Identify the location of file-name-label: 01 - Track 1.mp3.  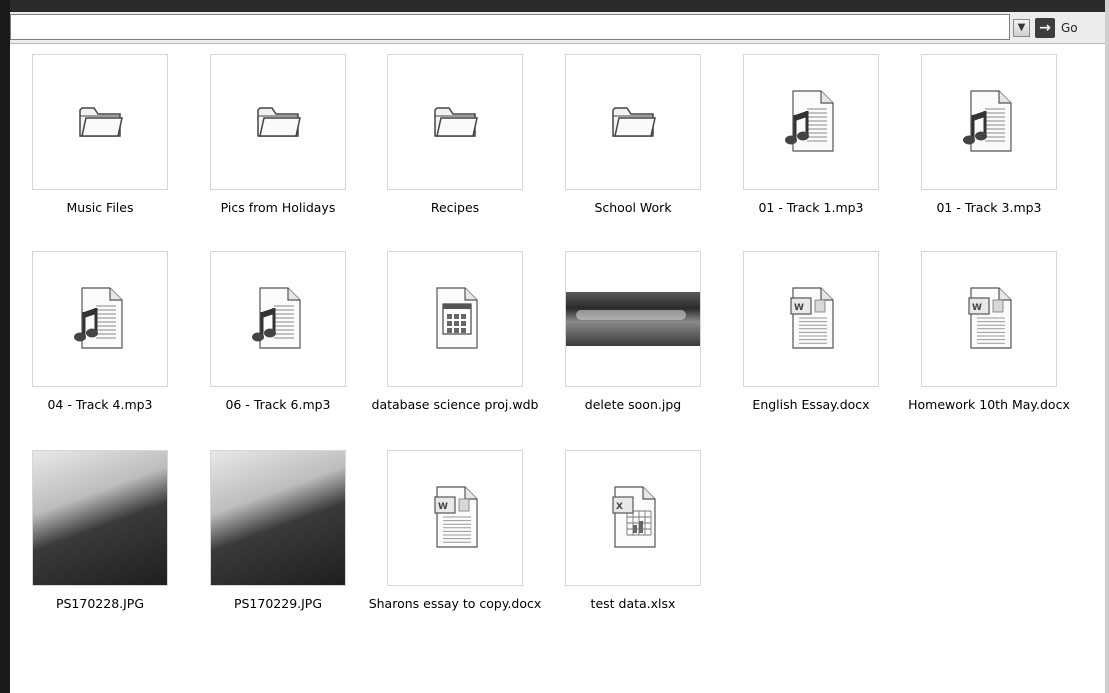
(811, 207).